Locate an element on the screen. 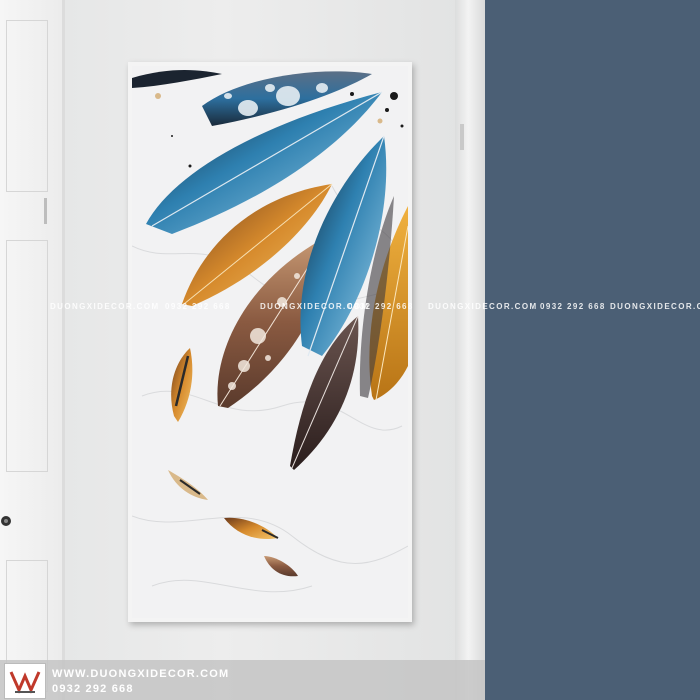  door is located at coordinates (32, 350).